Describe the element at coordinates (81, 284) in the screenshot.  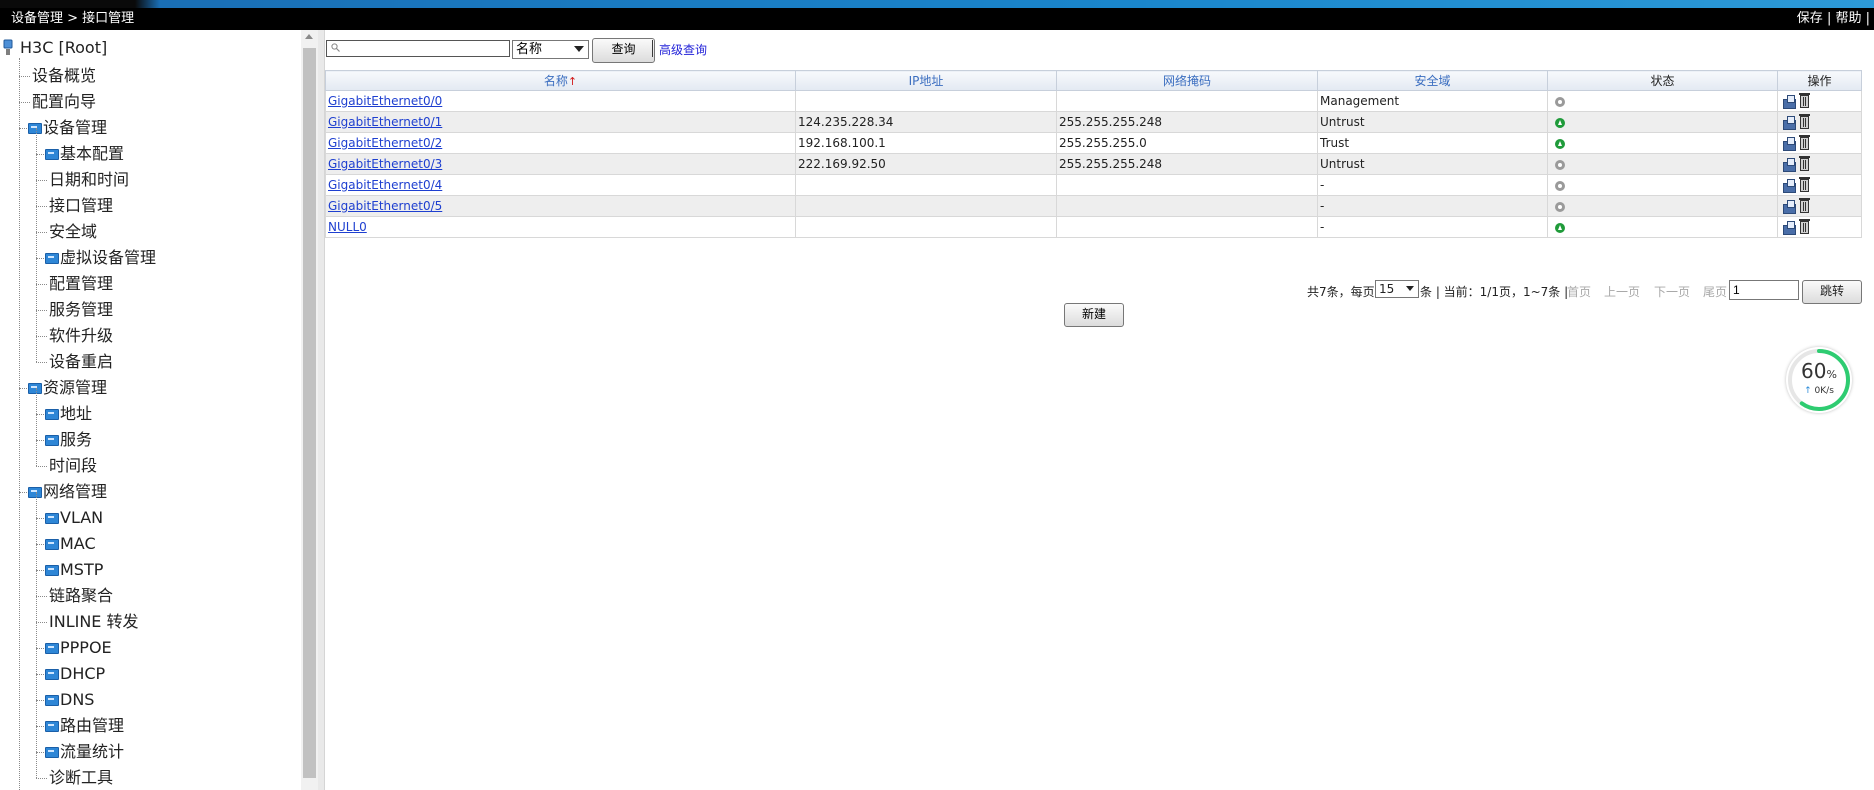
I see `sidebar-item: 配置管理` at that location.